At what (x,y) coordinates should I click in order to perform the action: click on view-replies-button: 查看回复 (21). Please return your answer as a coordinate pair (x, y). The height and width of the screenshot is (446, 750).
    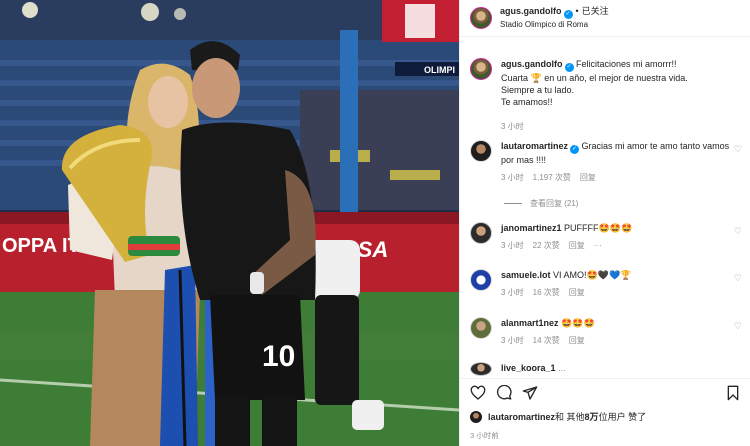
    Looking at the image, I should click on (541, 203).